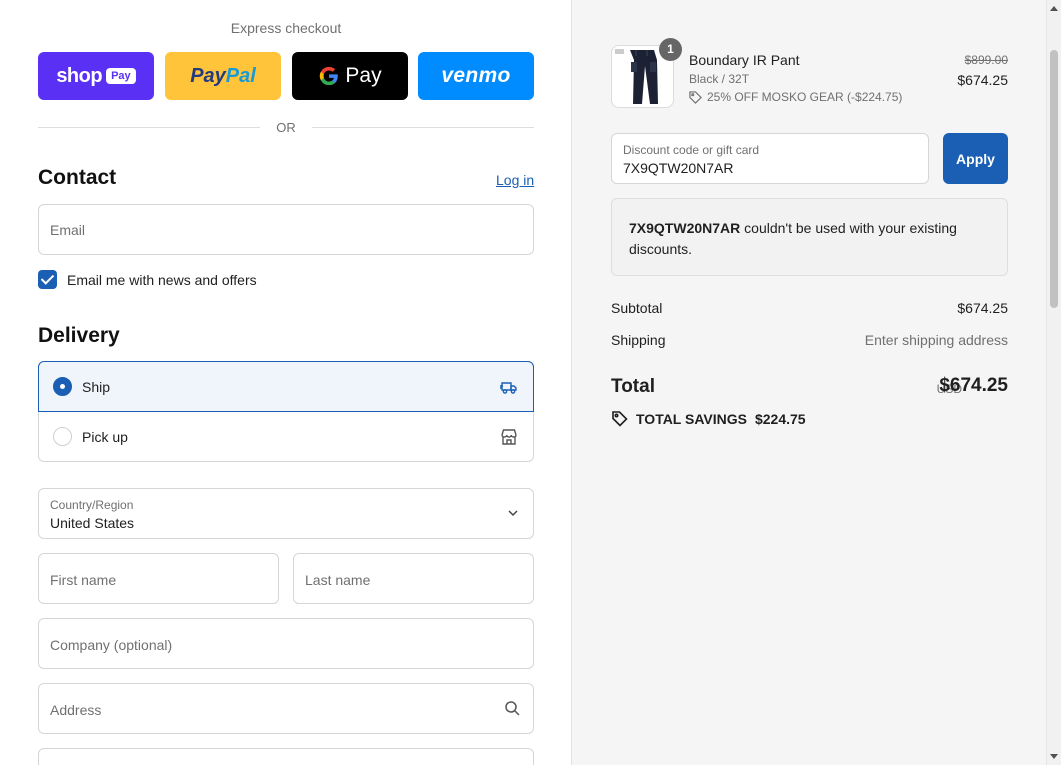 The width and height of the screenshot is (1061, 765). I want to click on google-pay-label: Pay, so click(363, 75).